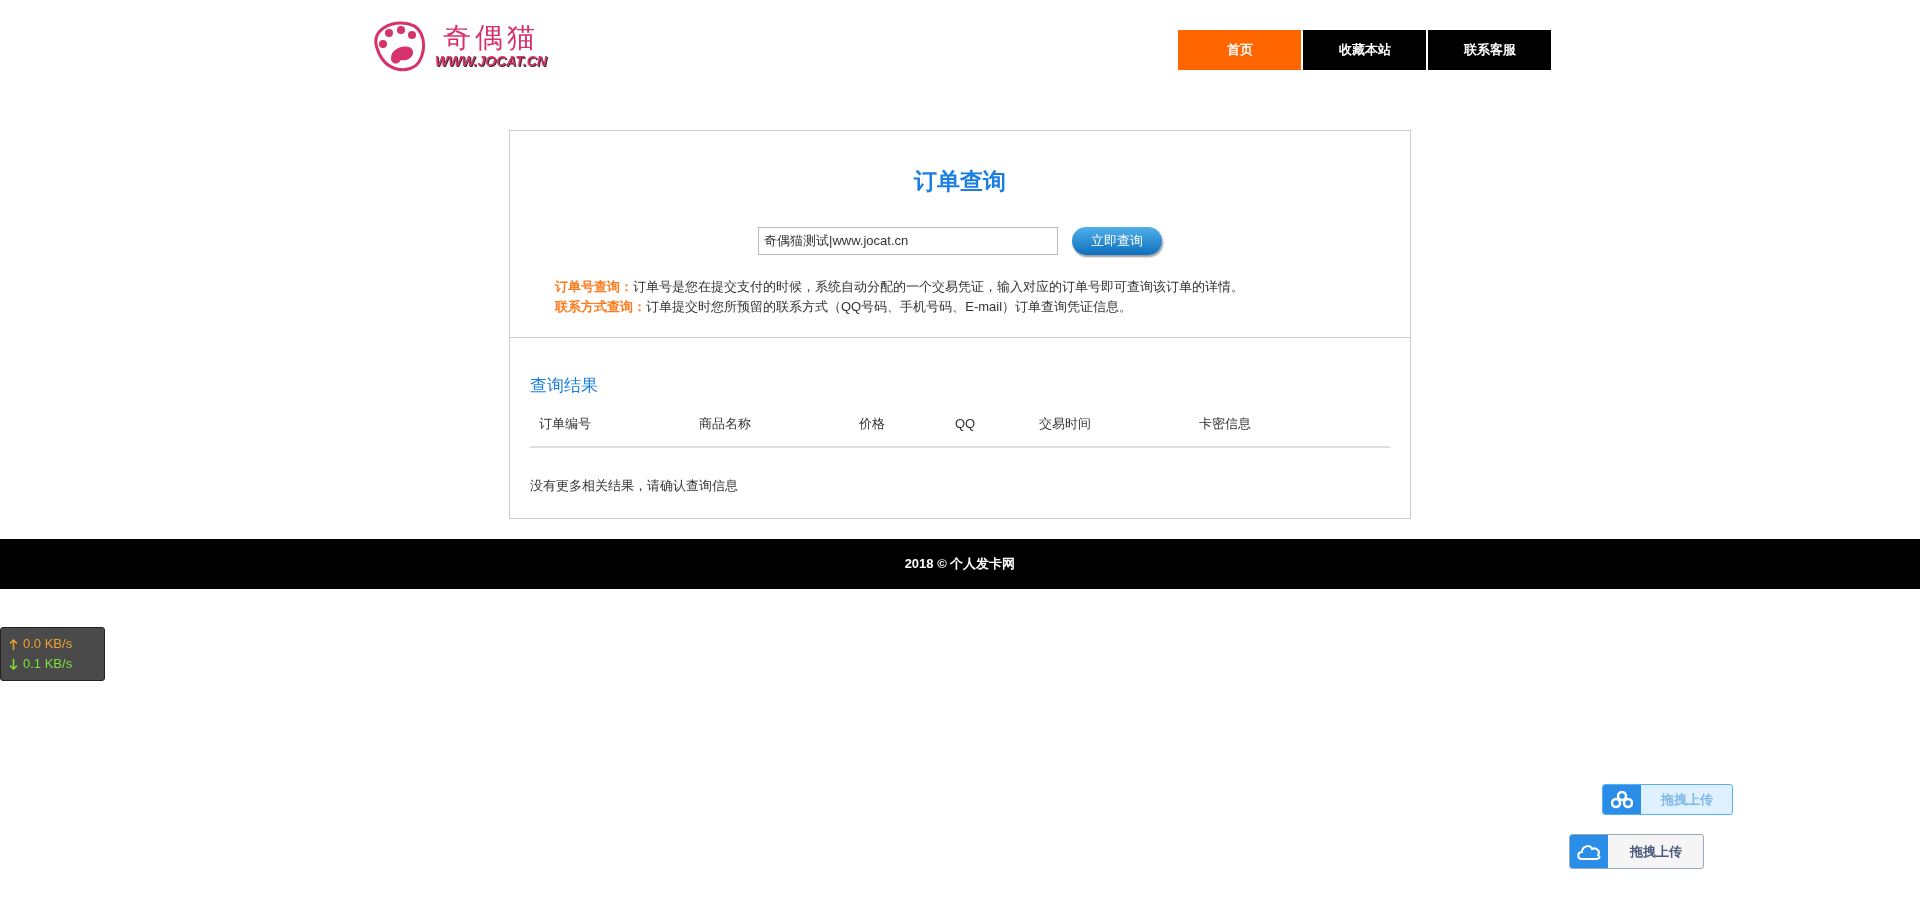  Describe the element at coordinates (900, 287) in the screenshot. I see `help-note: 订单号查询：订单号是您在提交支付的时候，系统自动分配的一个交易凭证，输入对应的订单号即可查询该订单的详情。` at that location.